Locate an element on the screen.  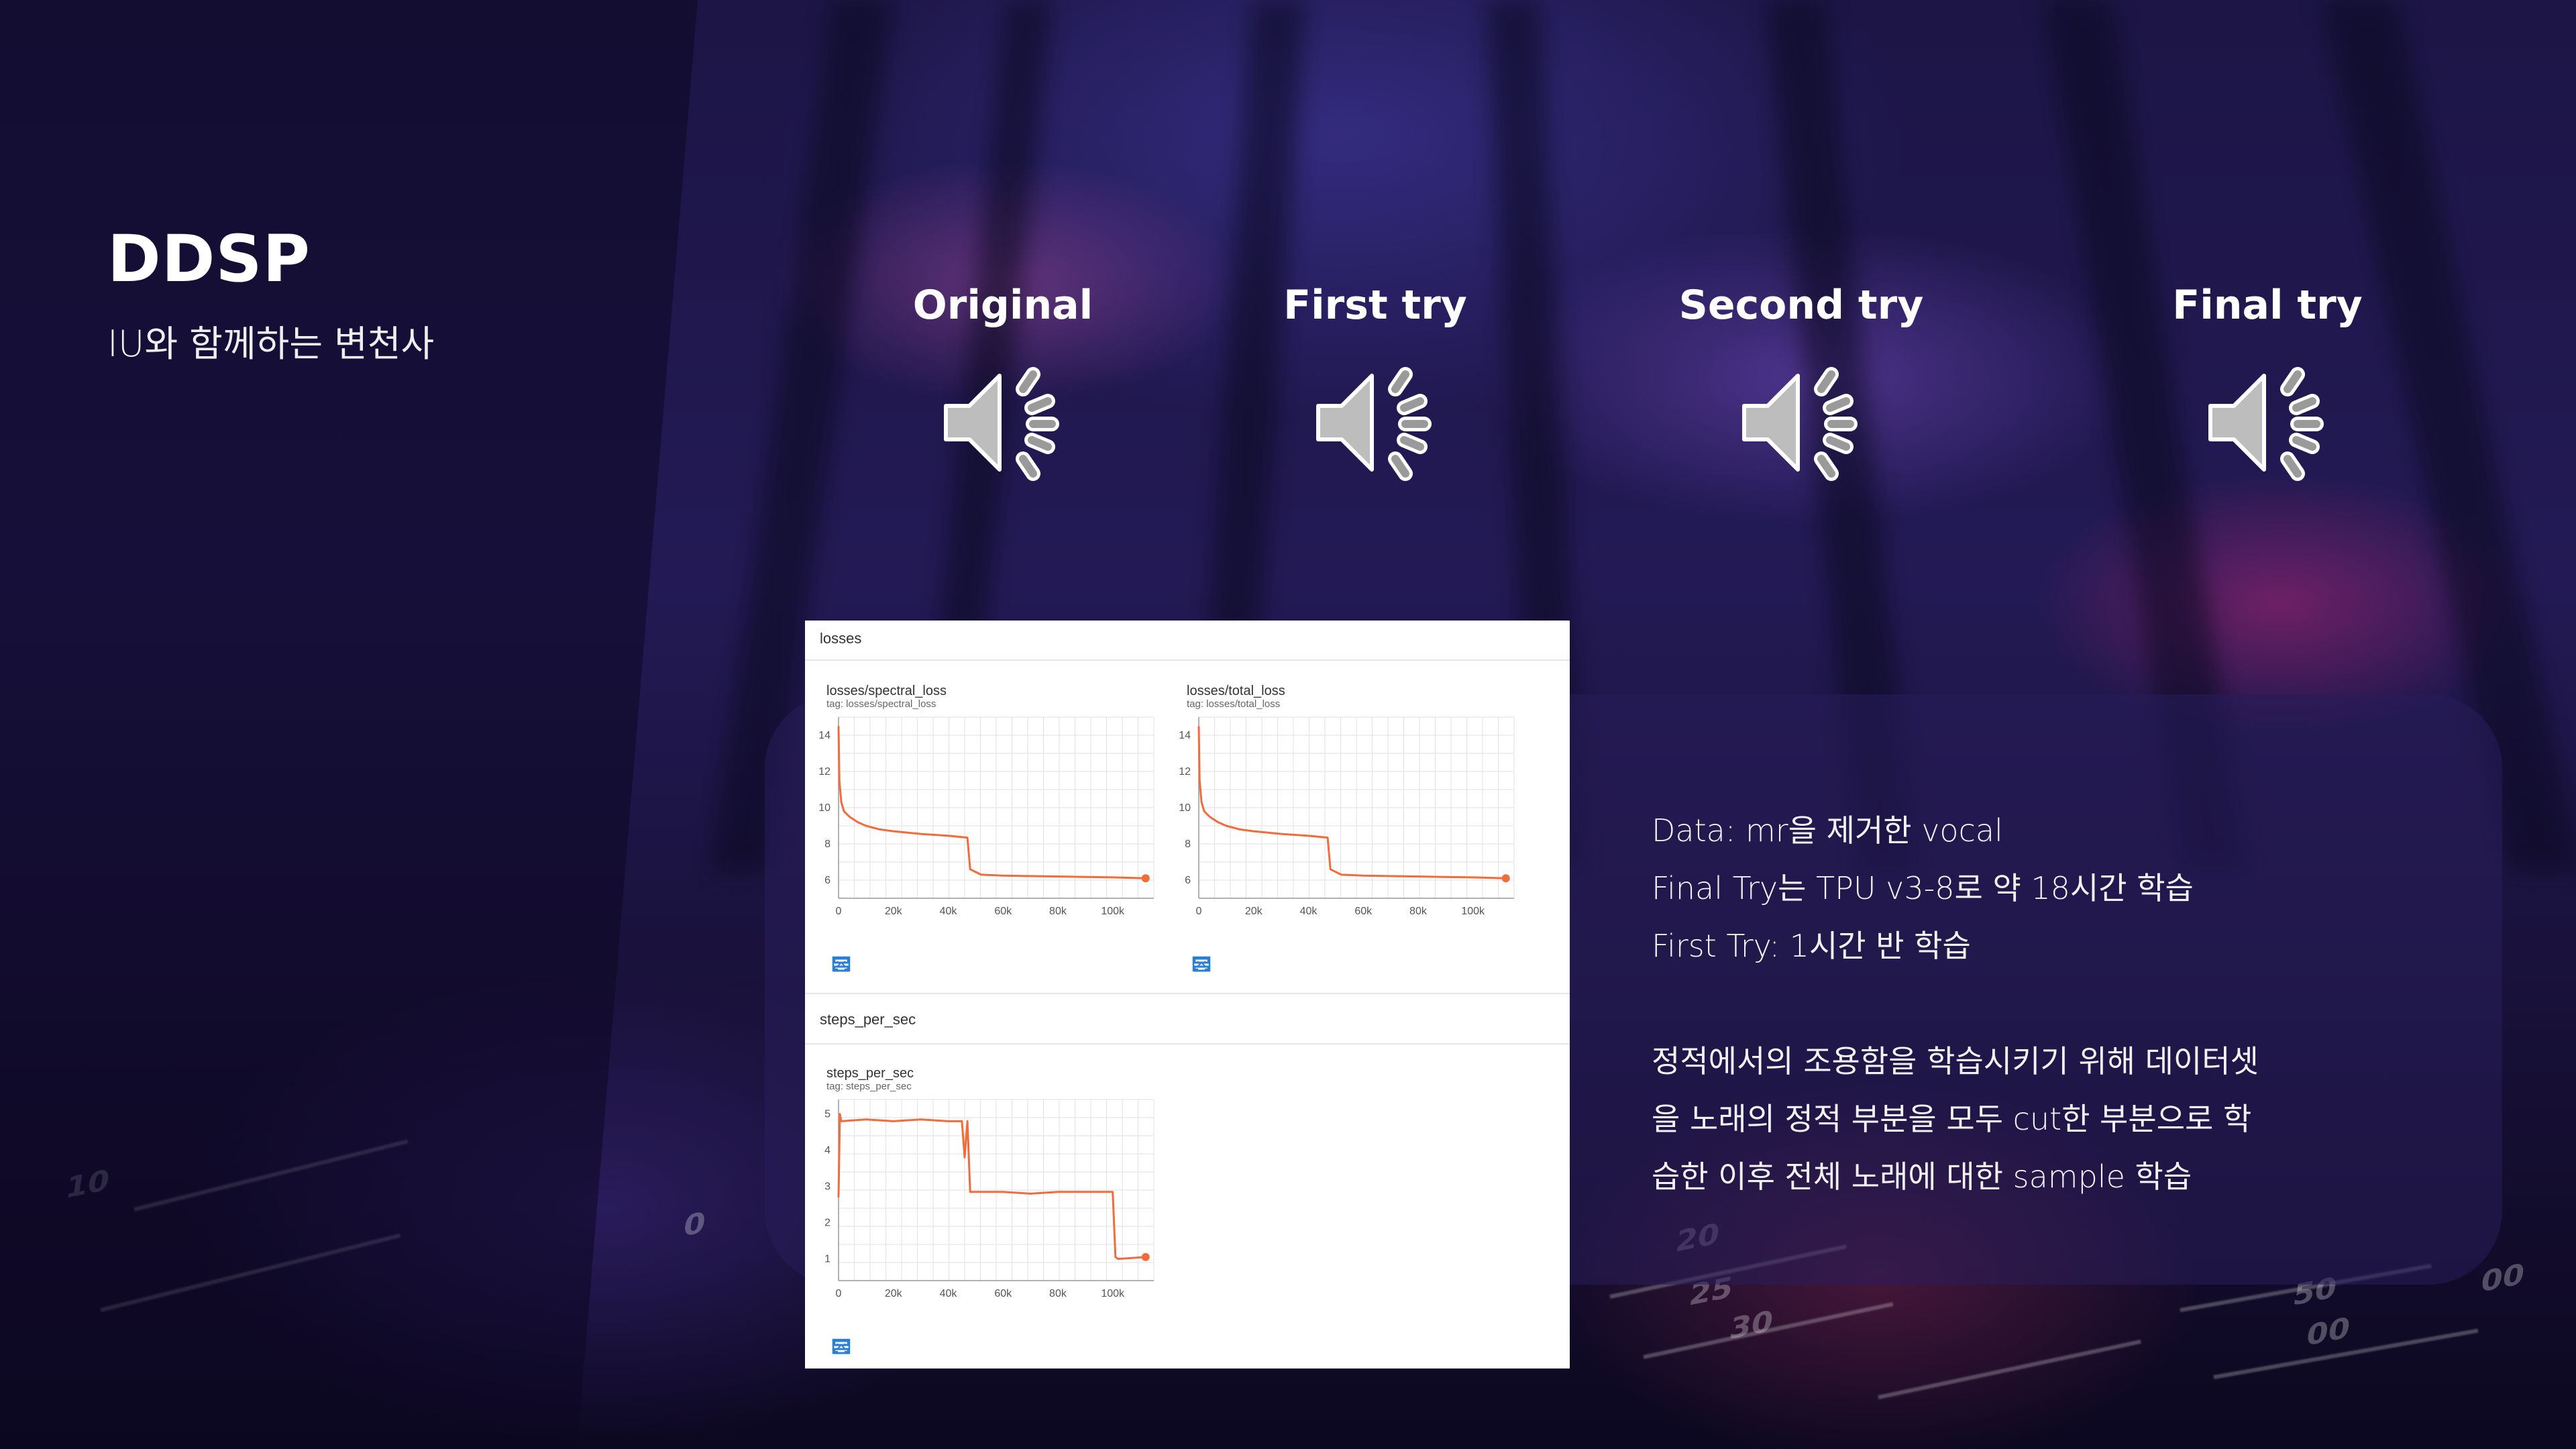
audio-sample-final-try: Final try is located at coordinates (2267, 382).